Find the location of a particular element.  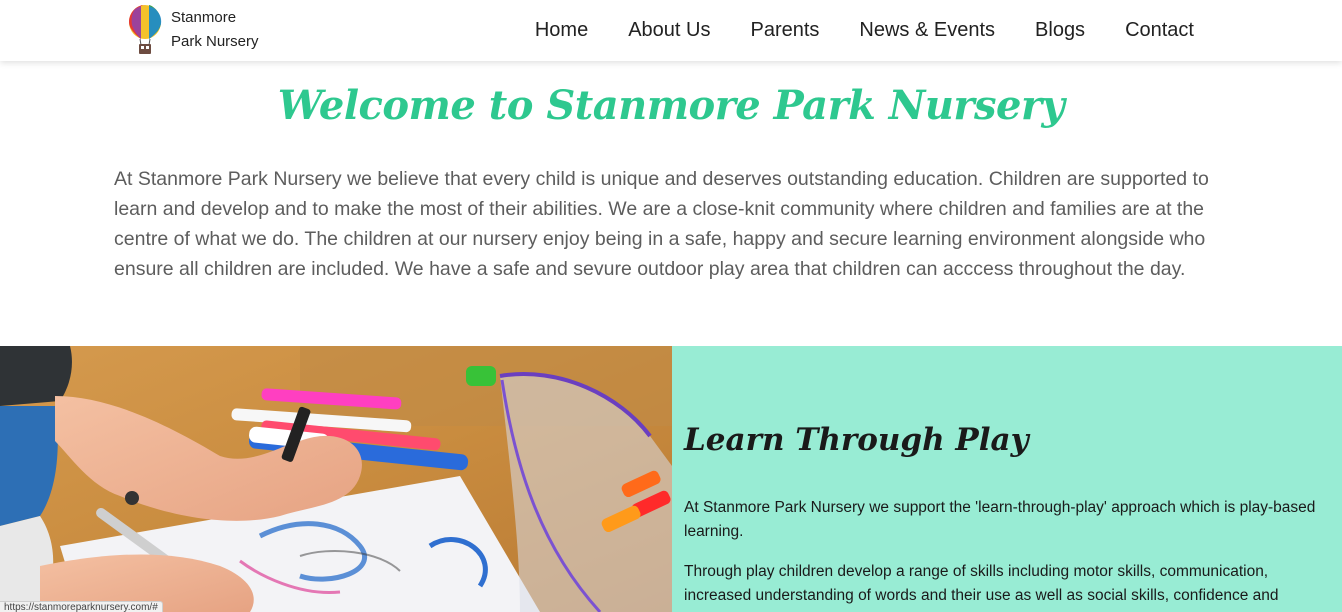

learn-through-play-heading: Learn Through Play is located at coordinates (856, 440).